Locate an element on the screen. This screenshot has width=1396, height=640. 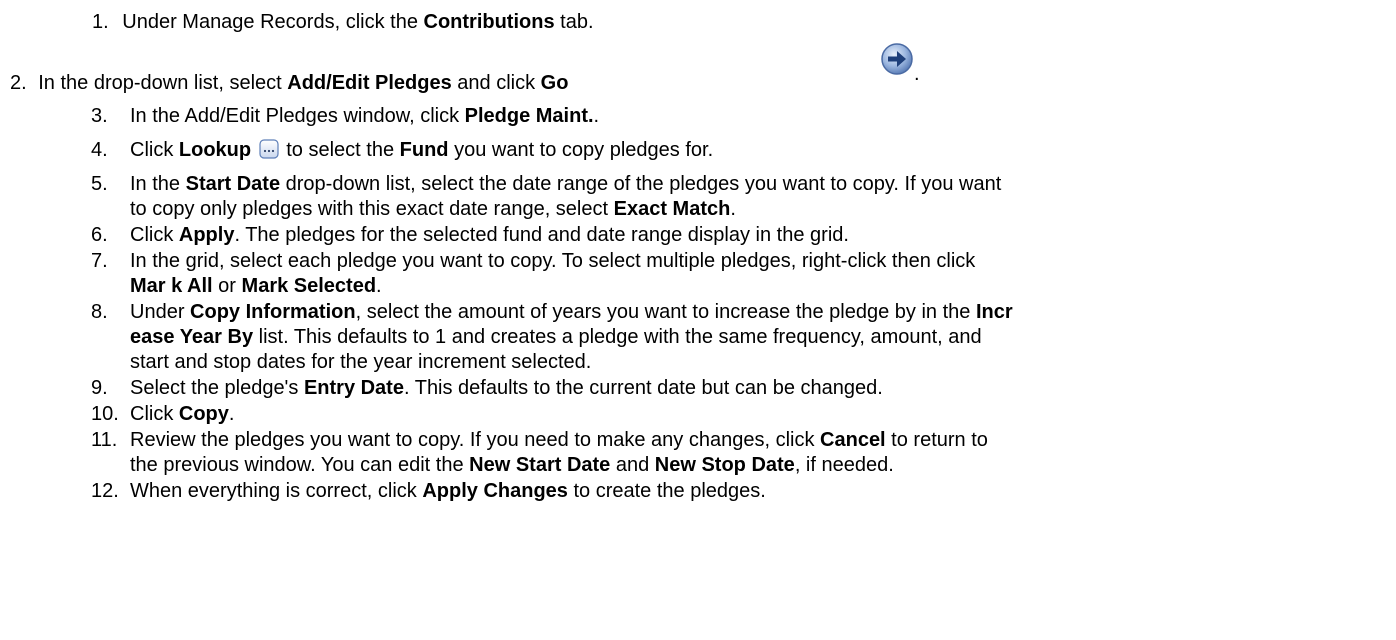
go-arrow-icon is located at coordinates (897, 59).